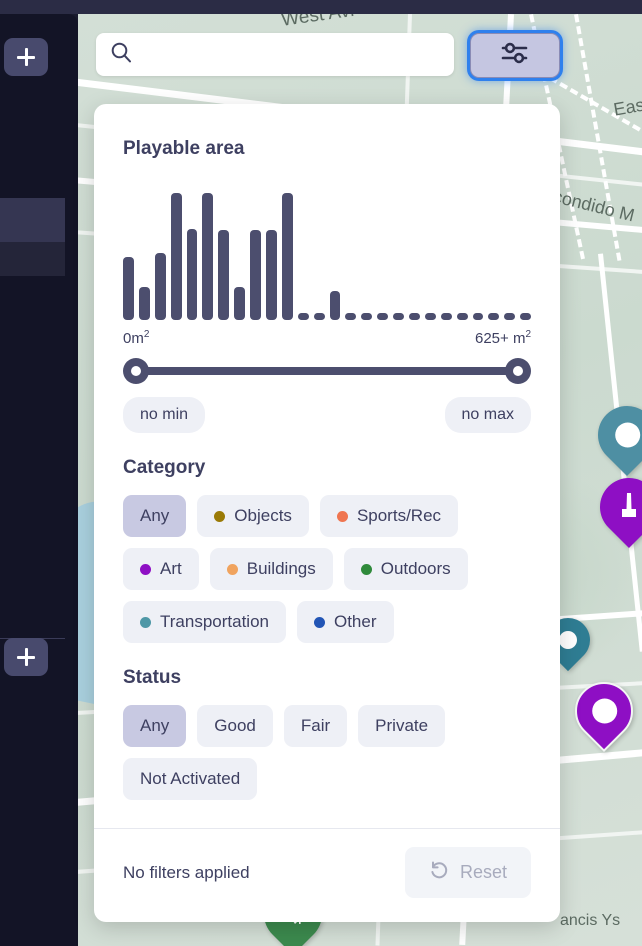  Describe the element at coordinates (327, 253) in the screenshot. I see `playable-area-histogram` at that location.